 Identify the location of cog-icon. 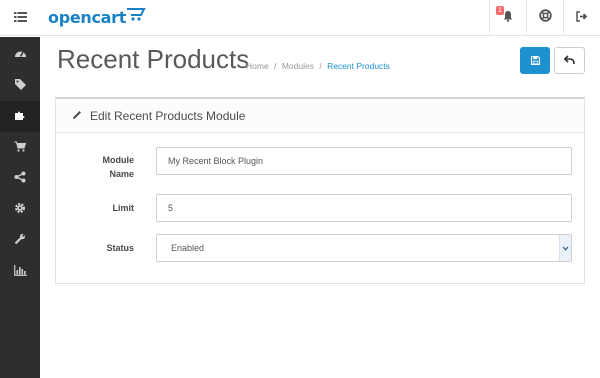
(20, 210).